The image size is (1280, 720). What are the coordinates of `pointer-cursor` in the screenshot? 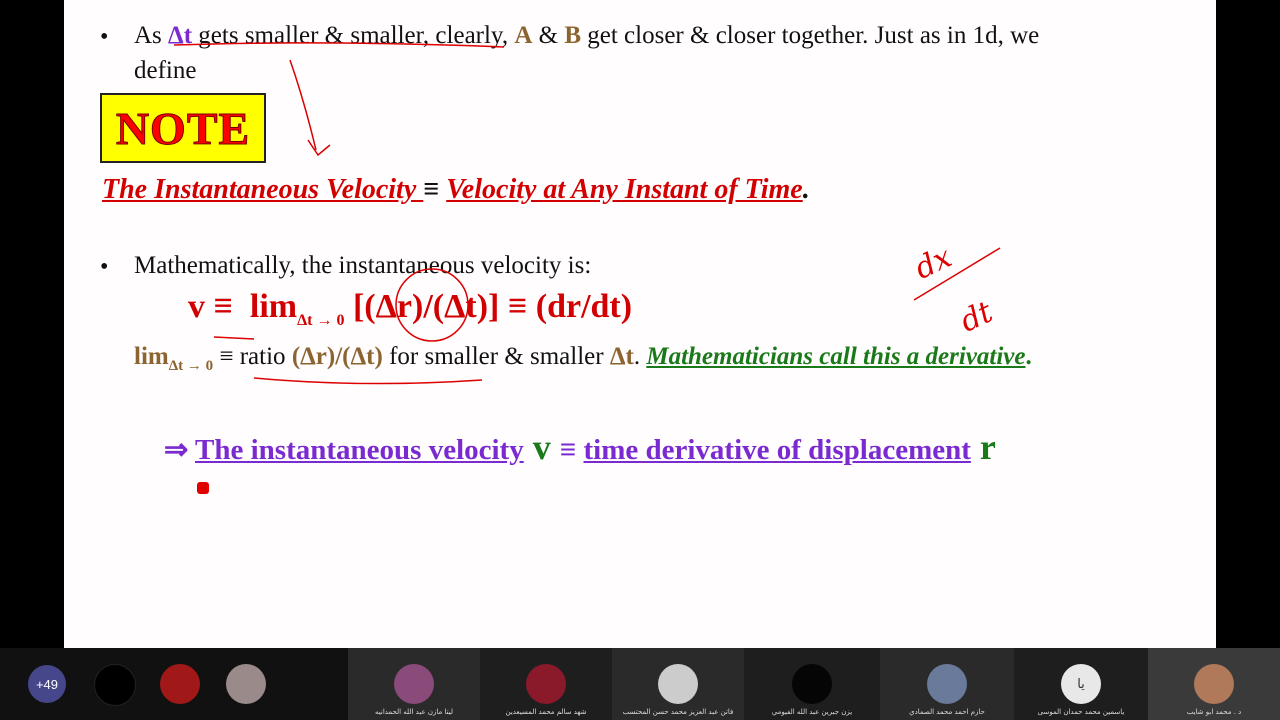 It's located at (203, 488).